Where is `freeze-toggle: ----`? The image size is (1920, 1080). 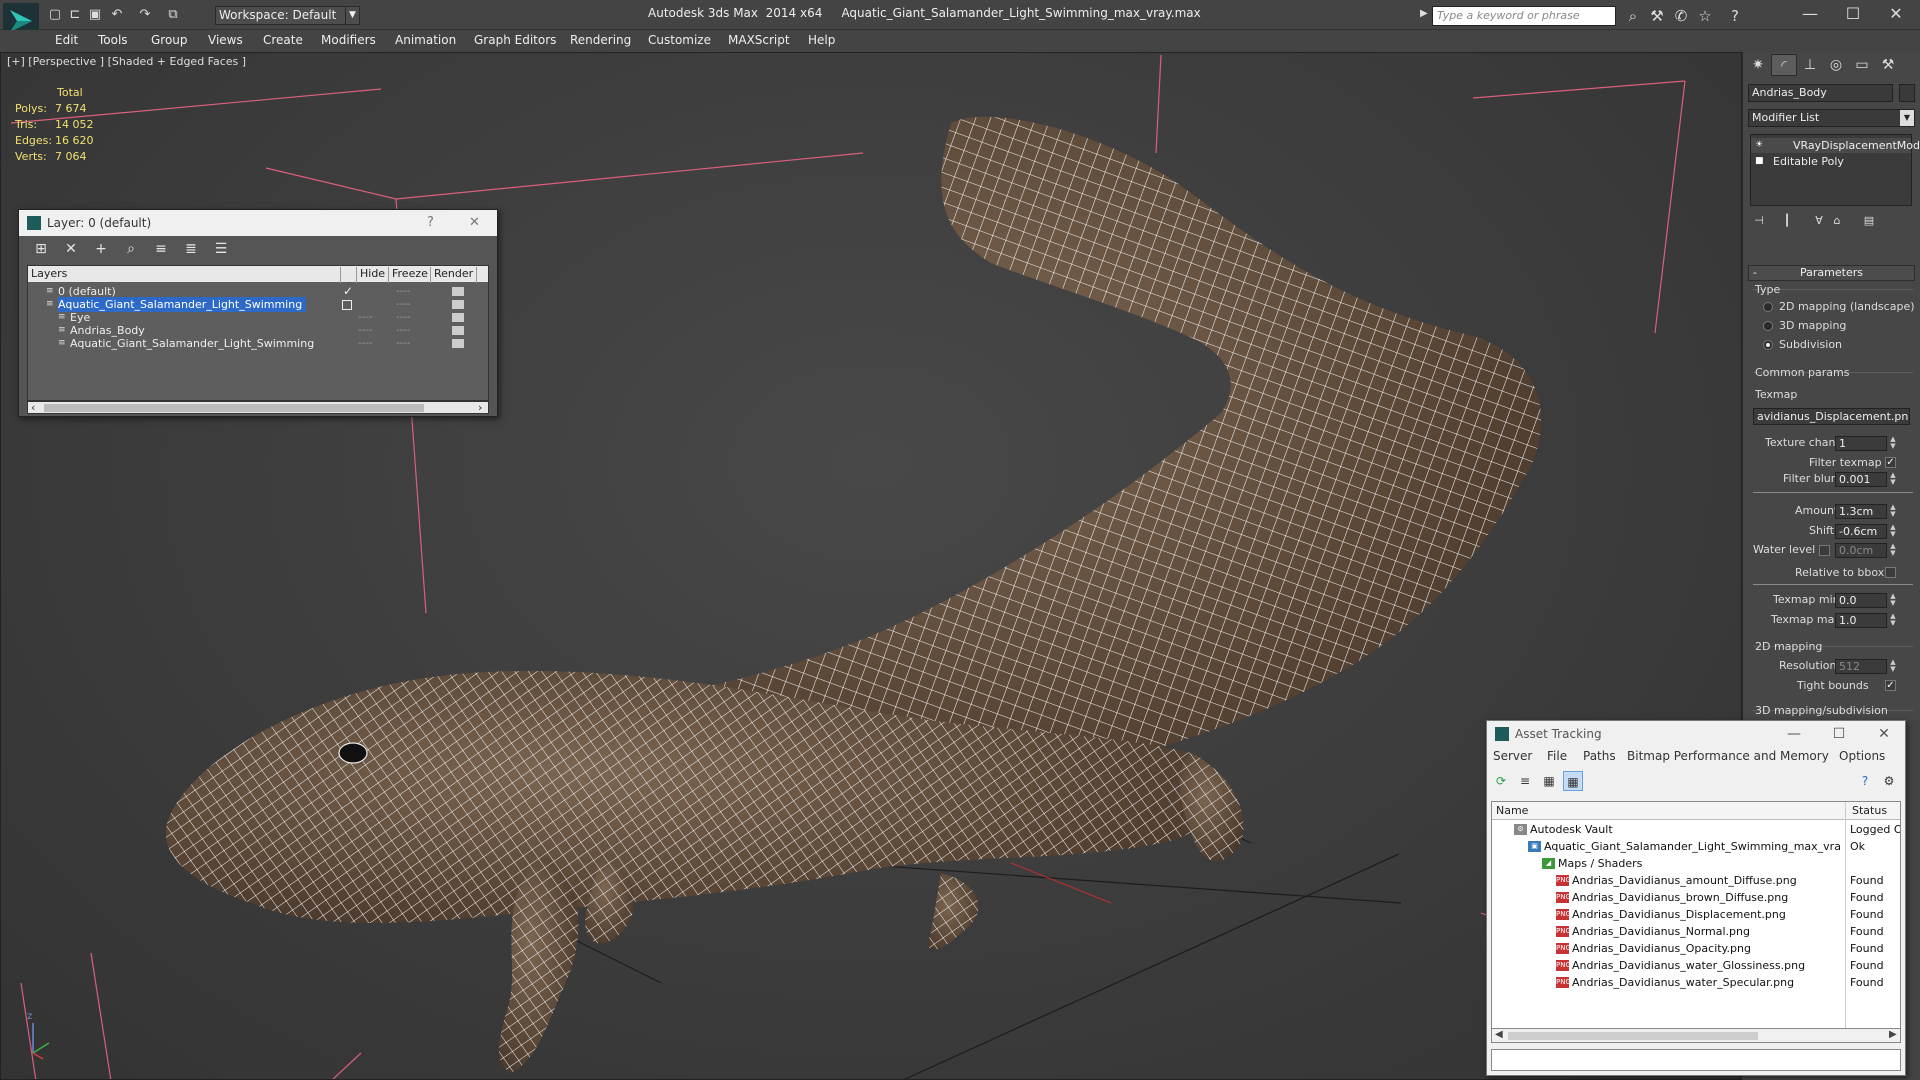
freeze-toggle: ---- is located at coordinates (403, 343).